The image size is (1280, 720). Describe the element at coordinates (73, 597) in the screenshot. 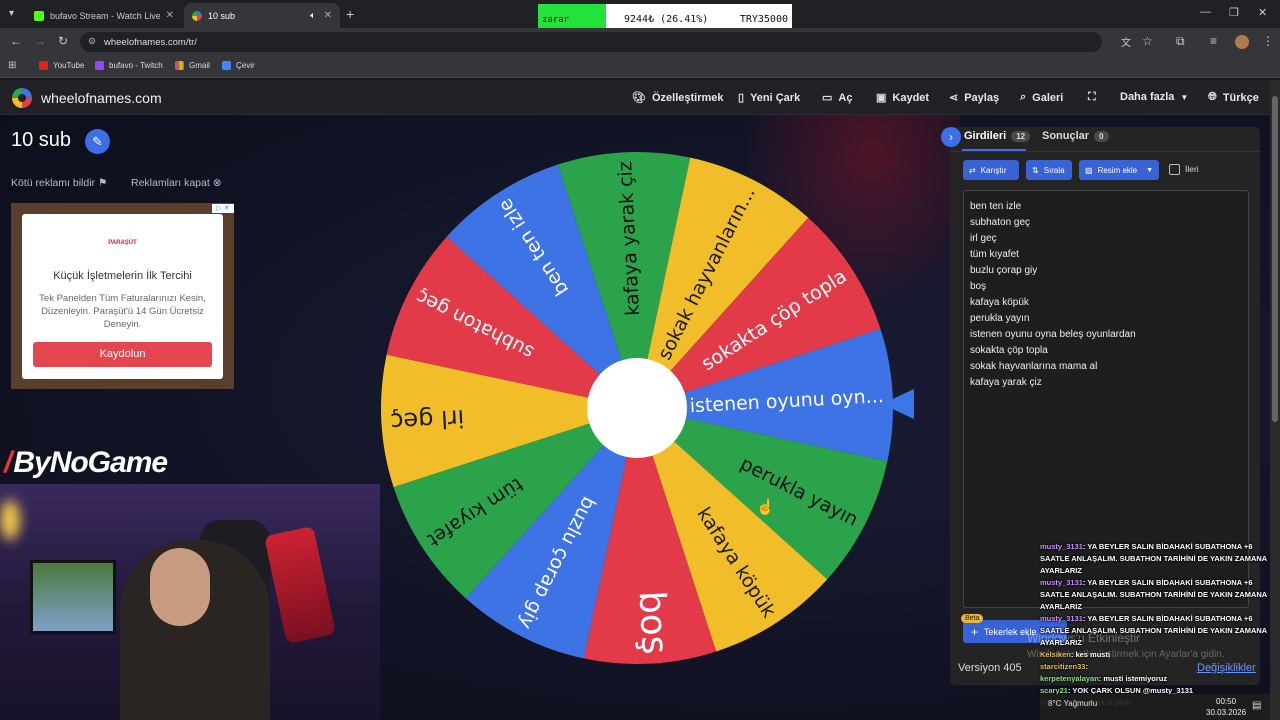

I see `webcam-tv` at that location.